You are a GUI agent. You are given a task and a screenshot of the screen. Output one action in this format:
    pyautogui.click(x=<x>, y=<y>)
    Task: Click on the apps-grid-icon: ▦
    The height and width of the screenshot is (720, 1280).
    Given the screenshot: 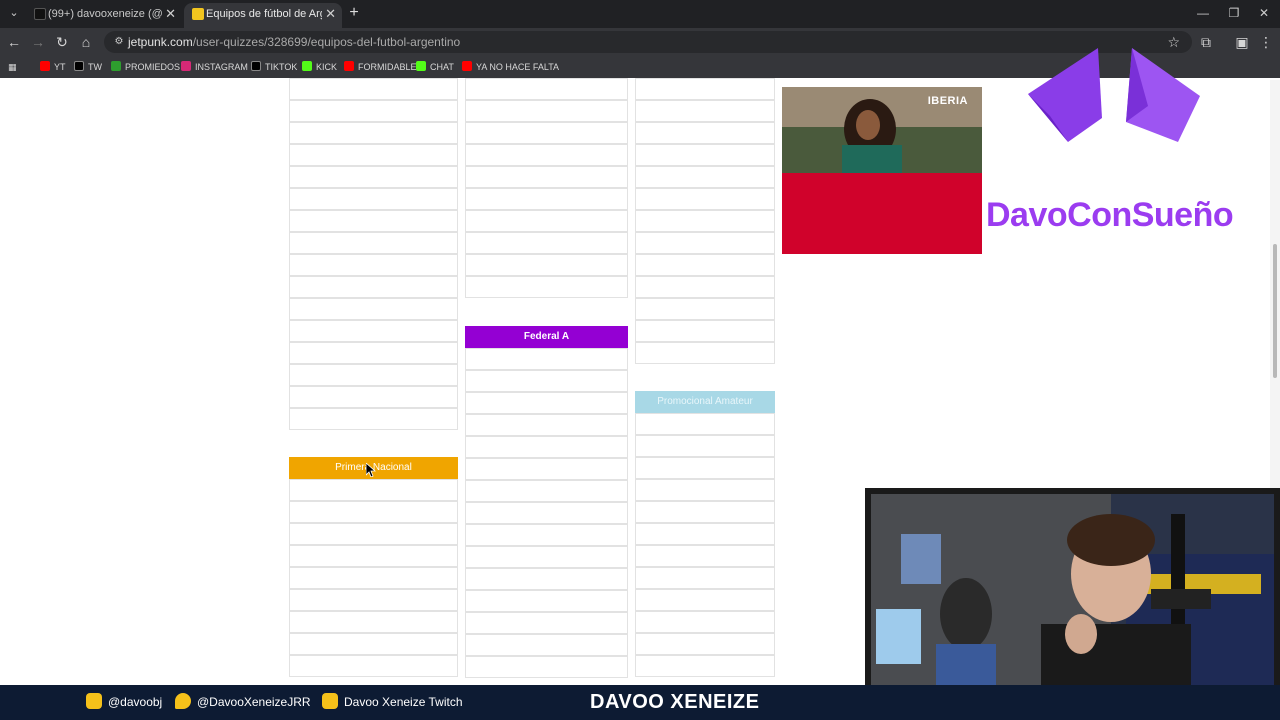 What is the action you would take?
    pyautogui.click(x=12, y=67)
    